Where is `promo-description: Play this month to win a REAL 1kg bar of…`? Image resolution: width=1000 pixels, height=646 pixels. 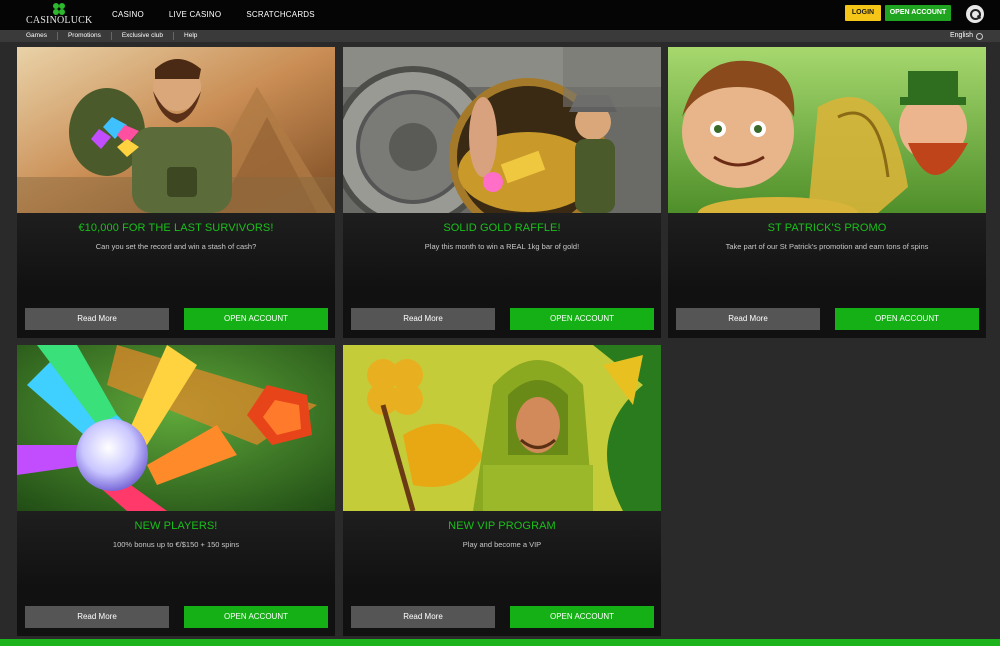 promo-description: Play this month to win a REAL 1kg bar of… is located at coordinates (502, 246).